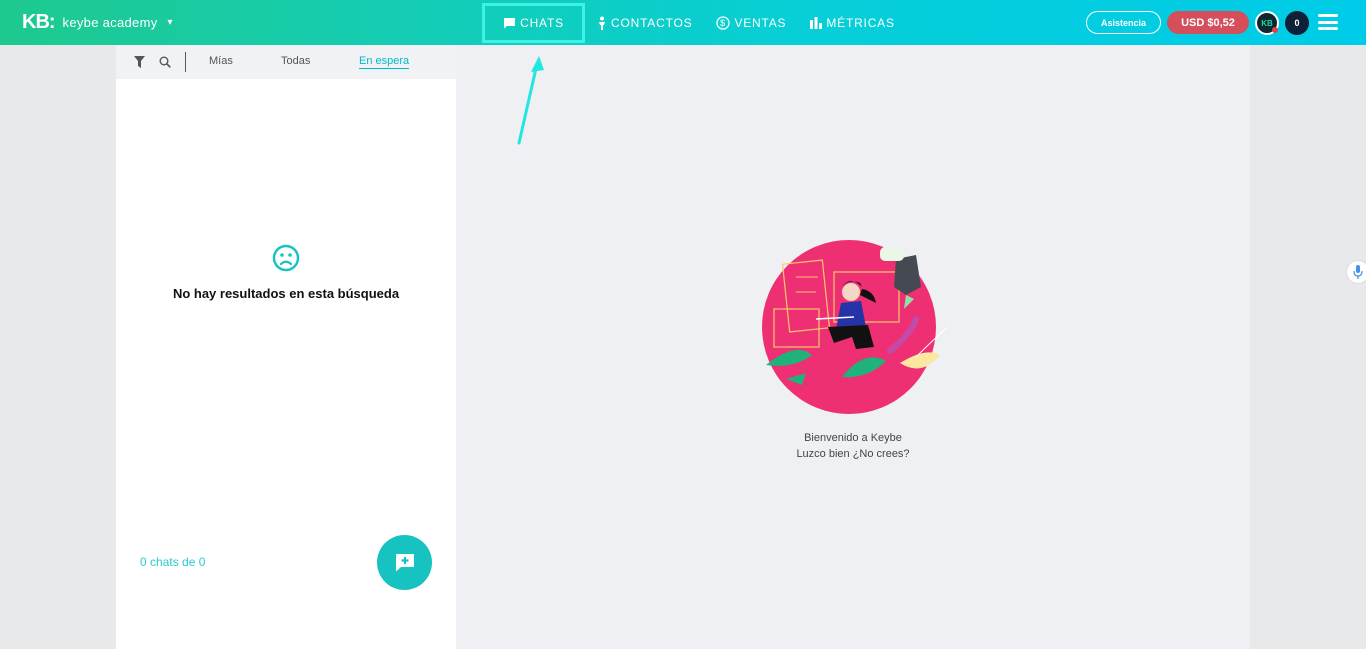 The width and height of the screenshot is (1366, 649). Describe the element at coordinates (602, 23) in the screenshot. I see `person-icon` at that location.